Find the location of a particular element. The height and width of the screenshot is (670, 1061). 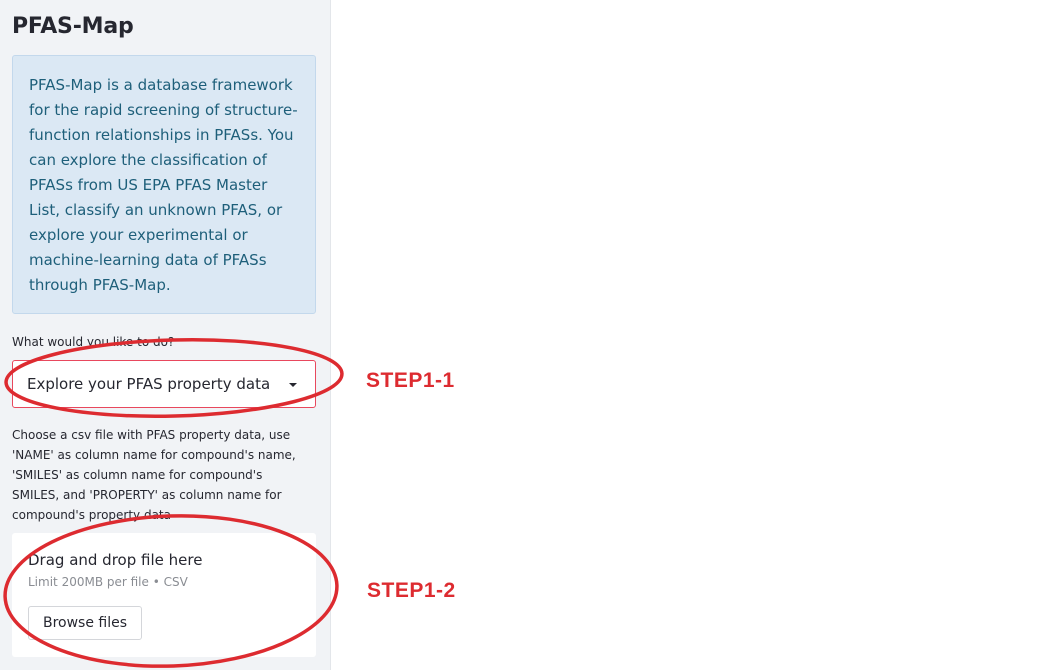

app-title: PFAS-Map is located at coordinates (73, 26).